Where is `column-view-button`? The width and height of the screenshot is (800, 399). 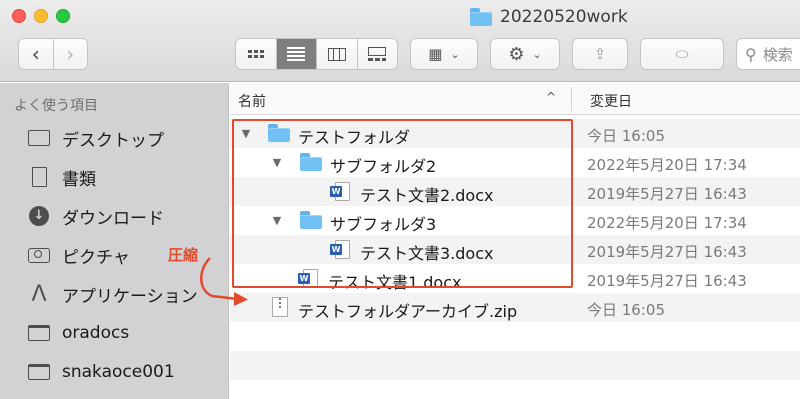 column-view-button is located at coordinates (337, 54).